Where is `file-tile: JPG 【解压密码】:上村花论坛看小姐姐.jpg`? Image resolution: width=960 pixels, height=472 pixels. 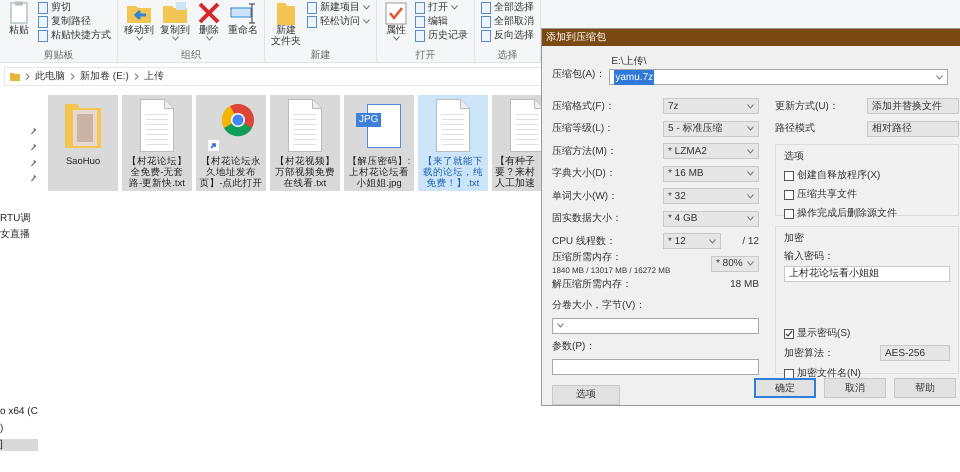
file-tile: JPG 【解压密码】:上村花论坛看小姐姐.jpg is located at coordinates (379, 143).